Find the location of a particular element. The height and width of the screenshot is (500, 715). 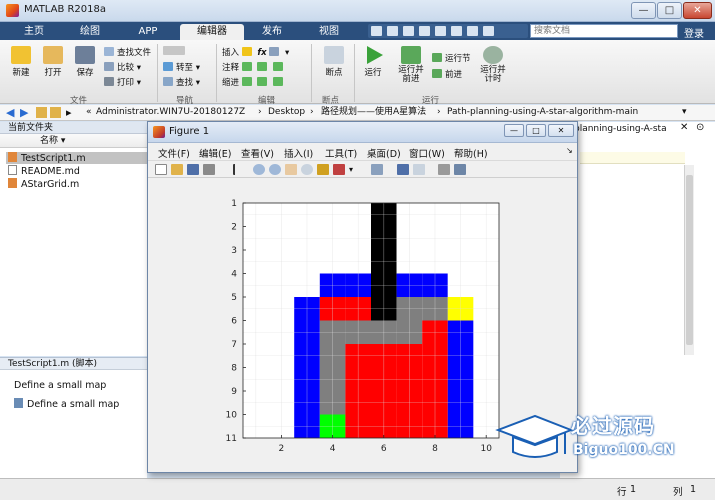

tab-publish: 发布 is located at coordinates (272, 32).